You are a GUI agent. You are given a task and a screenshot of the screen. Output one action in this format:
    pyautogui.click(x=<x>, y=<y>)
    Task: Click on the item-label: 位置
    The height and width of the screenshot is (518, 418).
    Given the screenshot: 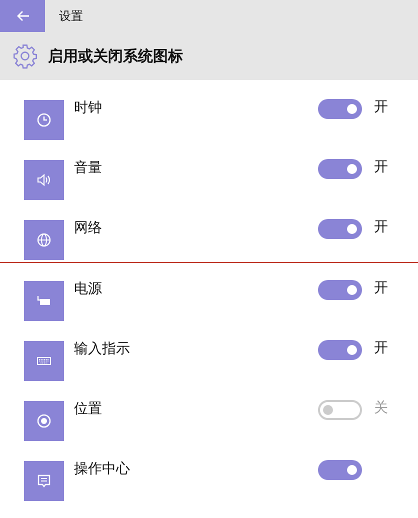 What is the action you would take?
    pyautogui.click(x=88, y=409)
    